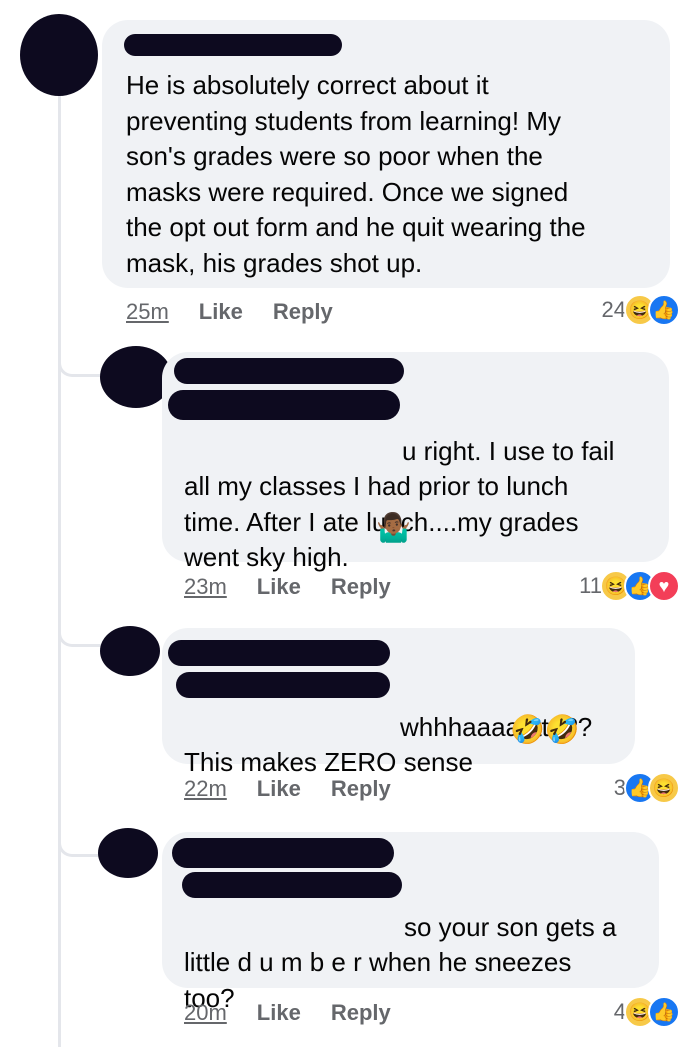 The height and width of the screenshot is (1052, 700). Describe the element at coordinates (205, 789) in the screenshot. I see `comment-timestamp: 22m` at that location.